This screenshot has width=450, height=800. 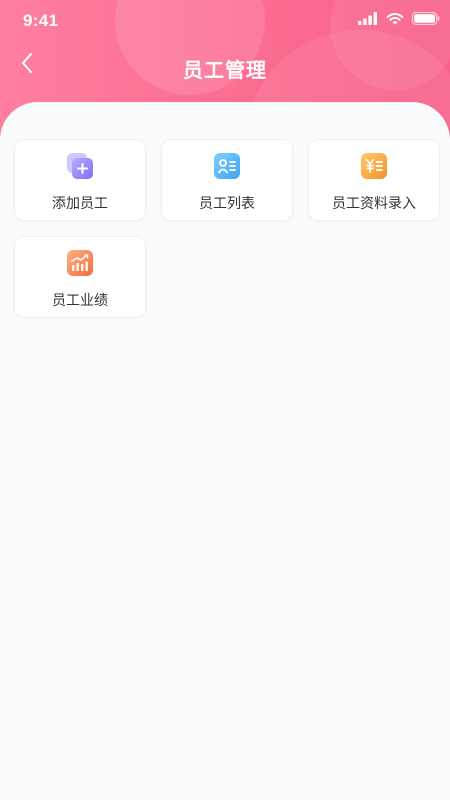 I want to click on battery-icon, so click(x=426, y=19).